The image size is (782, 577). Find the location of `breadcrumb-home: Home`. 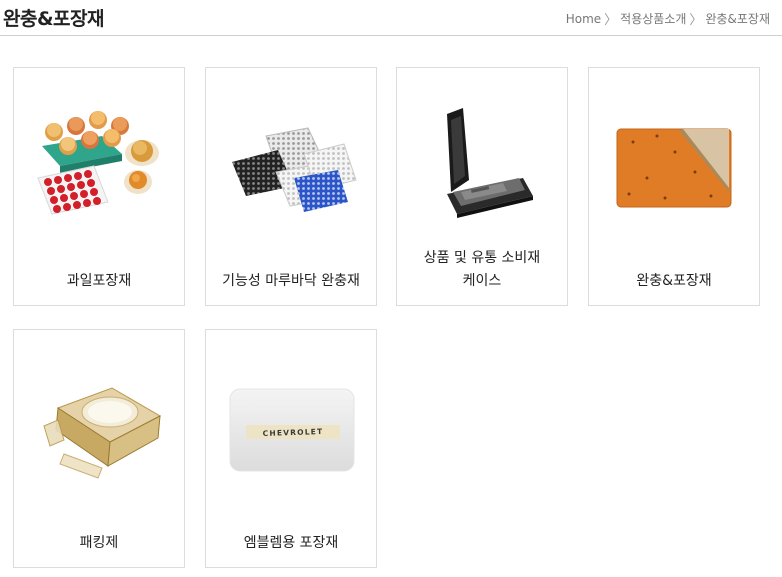

breadcrumb-home: Home is located at coordinates (583, 19).